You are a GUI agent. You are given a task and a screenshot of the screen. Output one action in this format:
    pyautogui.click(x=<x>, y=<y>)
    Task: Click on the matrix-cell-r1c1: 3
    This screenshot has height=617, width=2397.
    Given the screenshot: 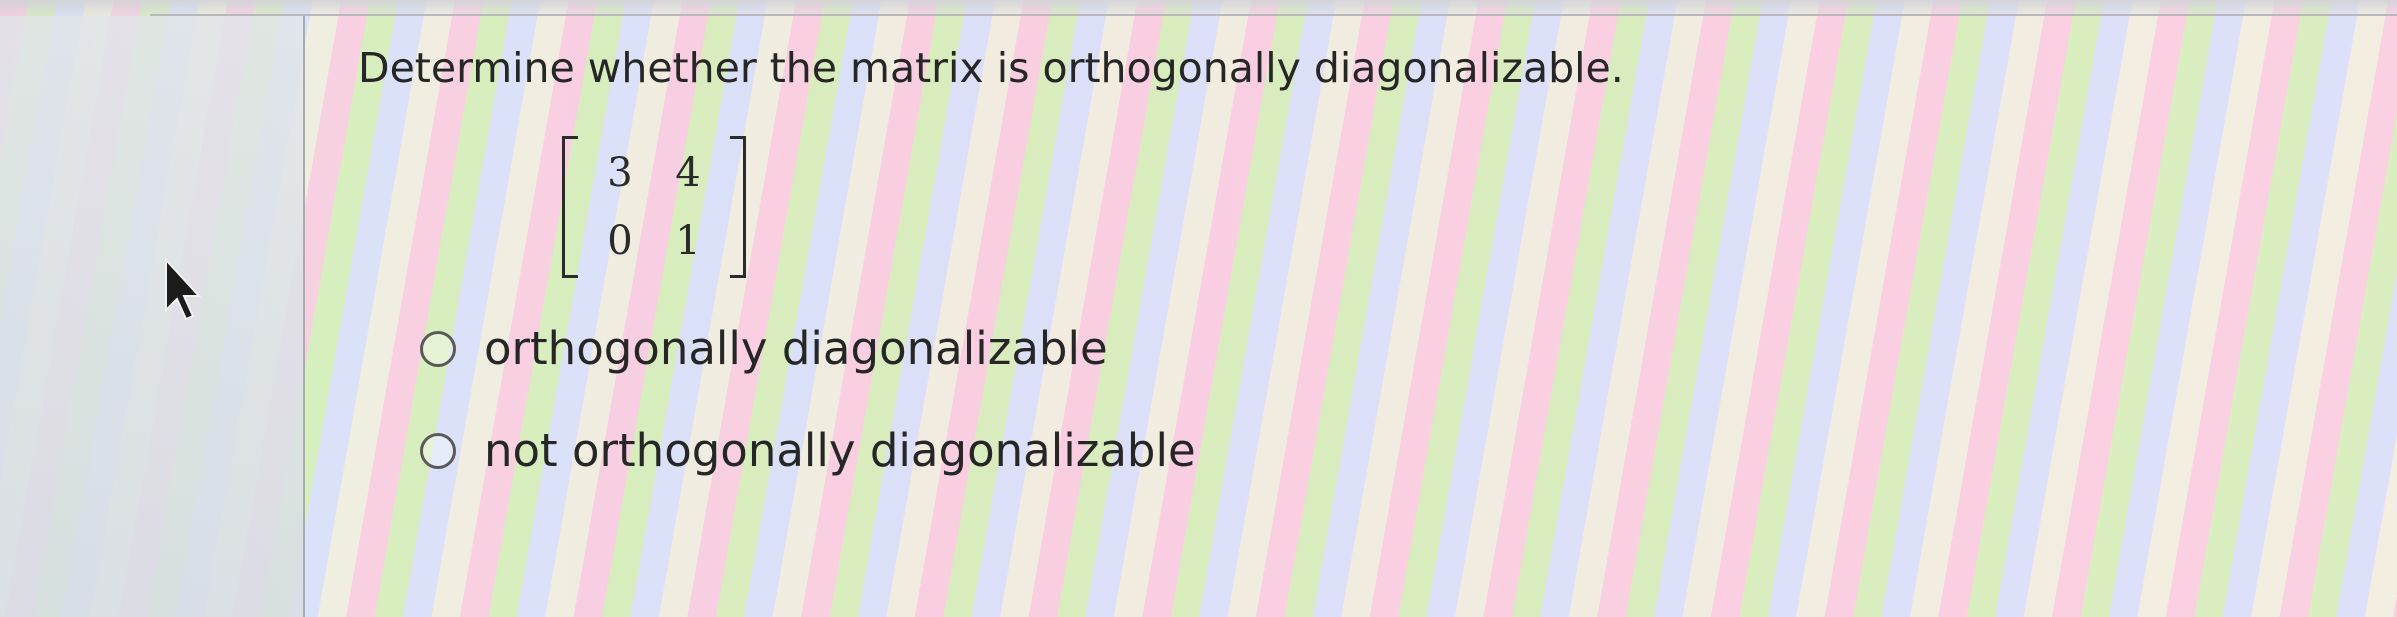 What is the action you would take?
    pyautogui.click(x=620, y=173)
    